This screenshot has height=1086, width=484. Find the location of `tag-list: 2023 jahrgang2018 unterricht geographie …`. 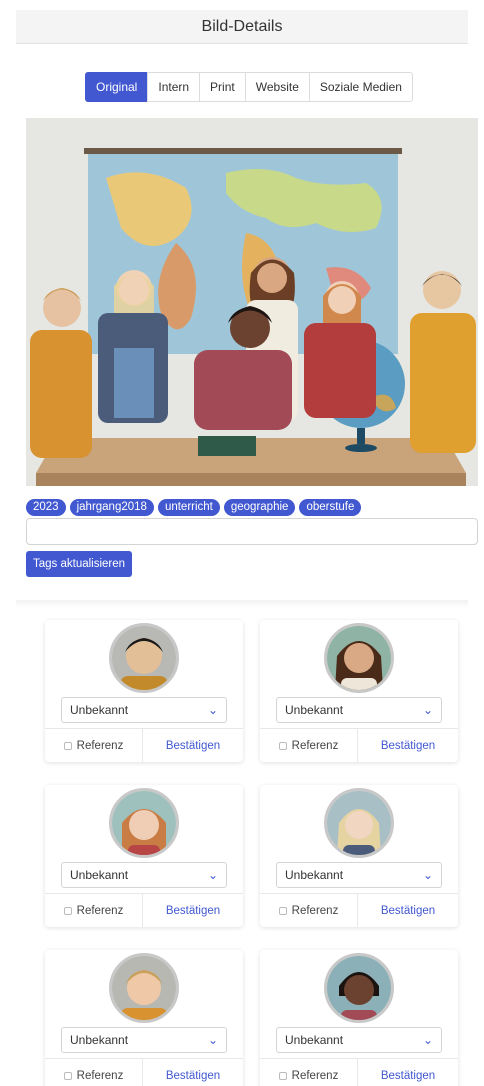

tag-list: 2023 jahrgang2018 unterricht geographie … is located at coordinates (194, 507).